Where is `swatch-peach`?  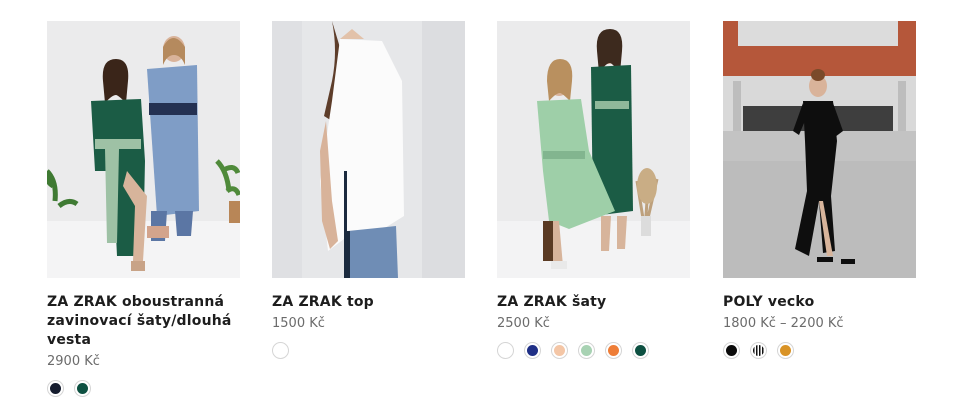
swatch-peach is located at coordinates (559, 350).